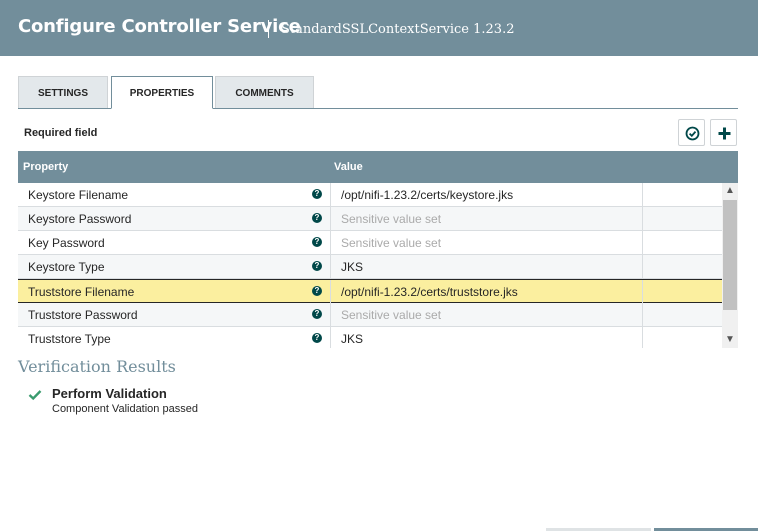 The width and height of the screenshot is (758, 531). What do you see at coordinates (378, 167) in the screenshot?
I see `properties-grid-header: Property Value` at bounding box center [378, 167].